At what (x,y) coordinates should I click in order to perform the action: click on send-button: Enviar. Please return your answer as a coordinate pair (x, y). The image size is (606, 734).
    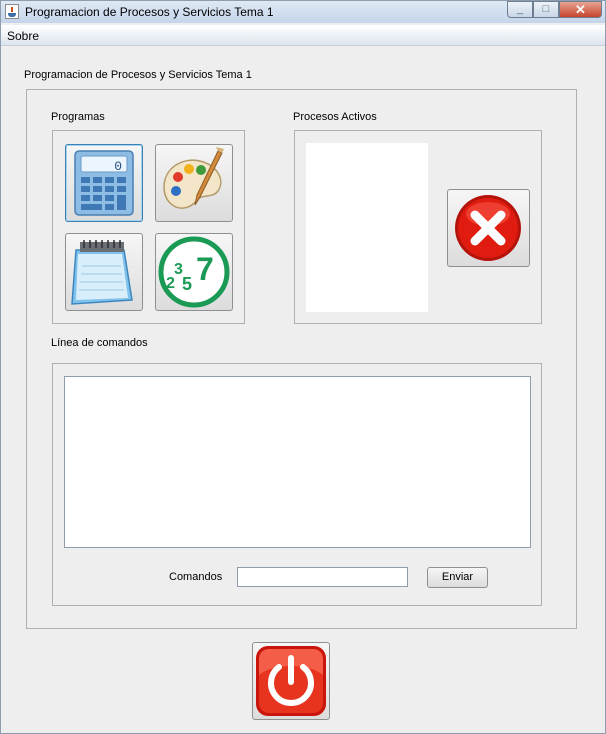
    Looking at the image, I should click on (457, 577).